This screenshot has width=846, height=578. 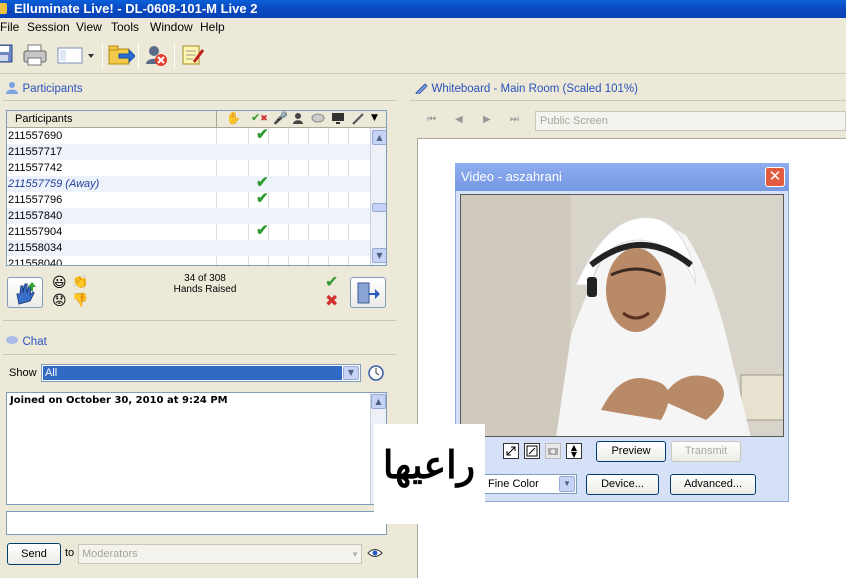 I want to click on chat-panel-title: Chat, so click(x=26, y=341).